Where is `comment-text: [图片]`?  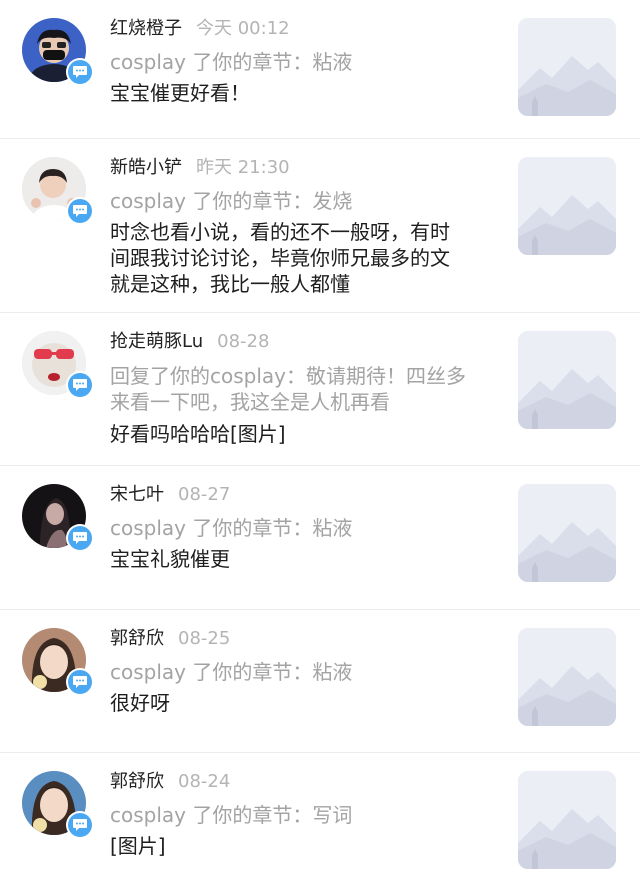
comment-text: [图片] is located at coordinates (138, 846).